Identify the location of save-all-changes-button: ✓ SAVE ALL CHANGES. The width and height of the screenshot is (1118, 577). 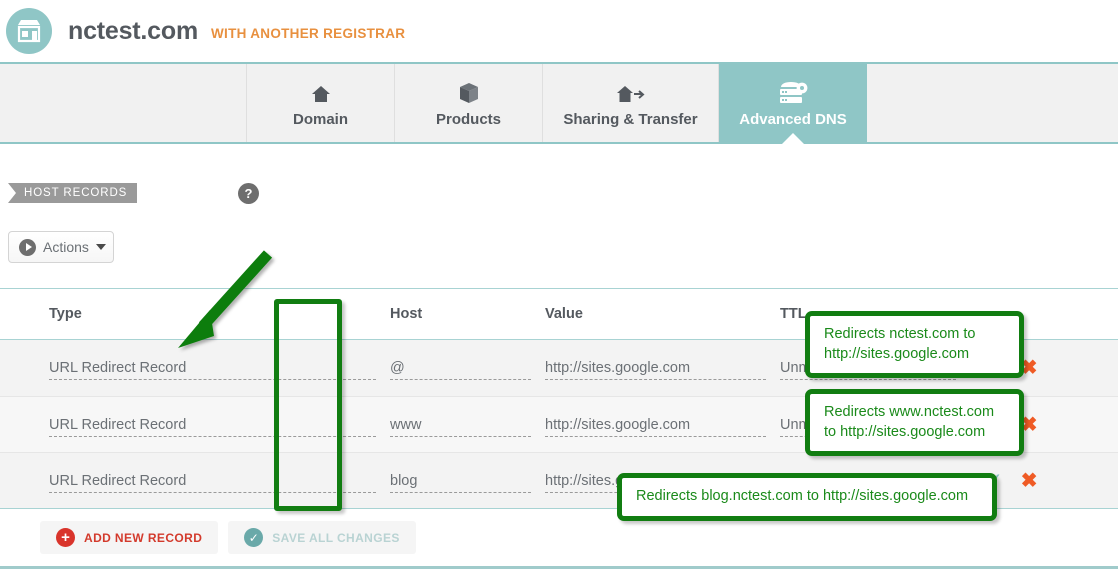
(322, 537).